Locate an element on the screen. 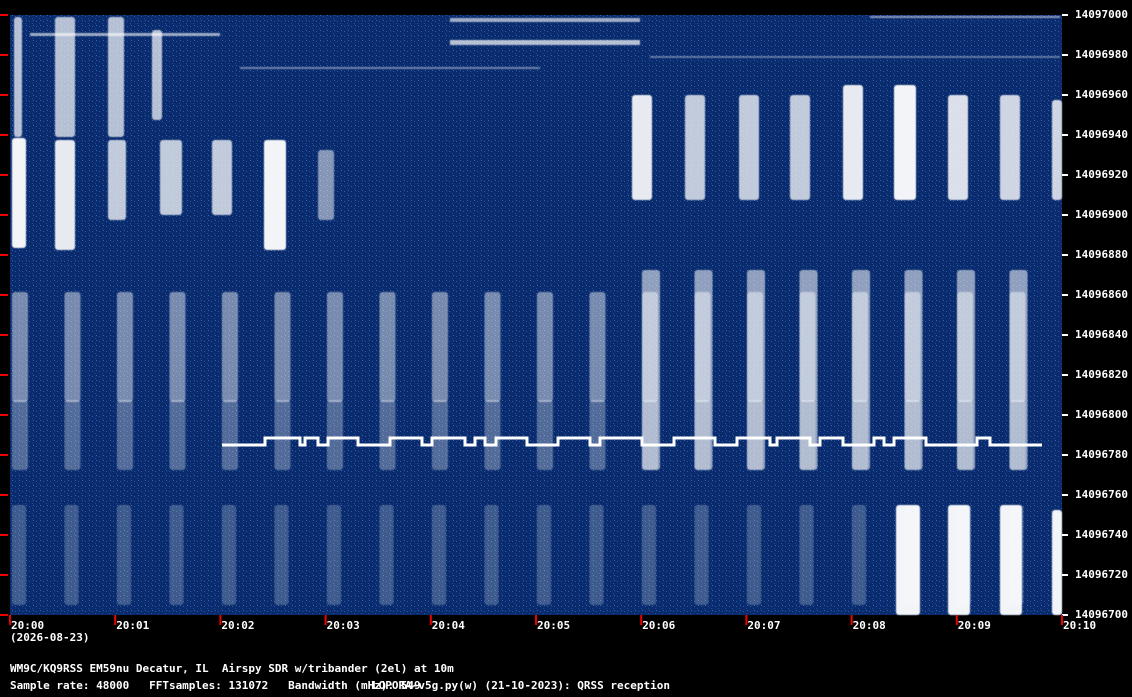  x-tick-label: 20:00 is located at coordinates (28, 625).